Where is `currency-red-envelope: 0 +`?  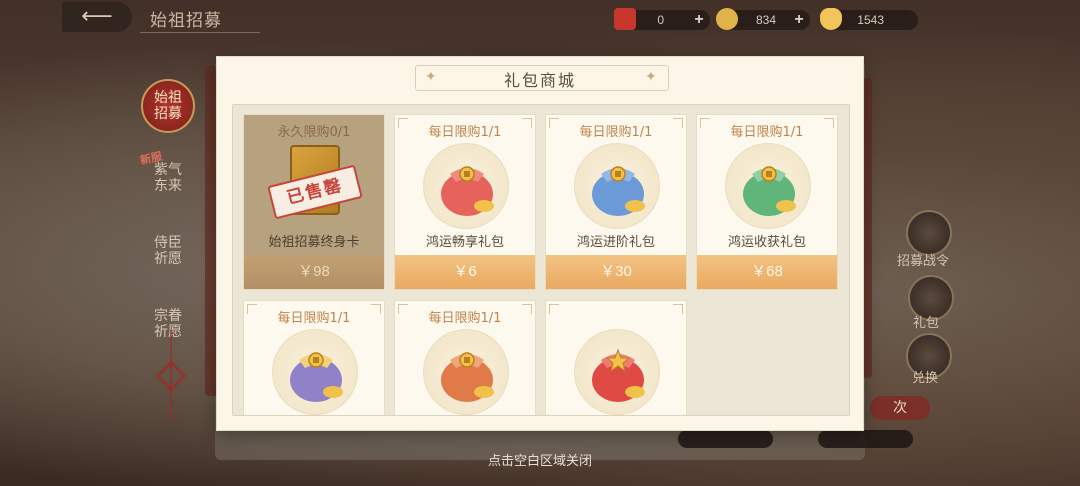
currency-red-envelope: 0 + is located at coordinates (662, 19).